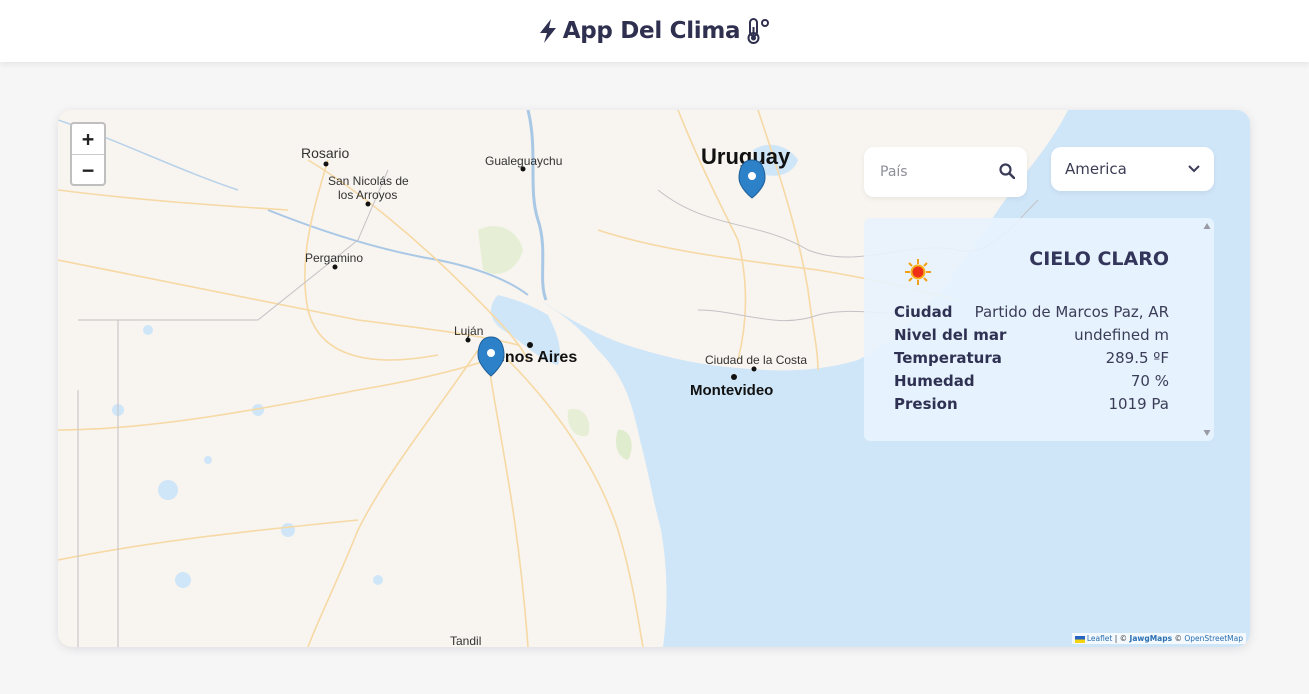 Image resolution: width=1309 pixels, height=694 pixels. I want to click on country-search-input, so click(935, 172).